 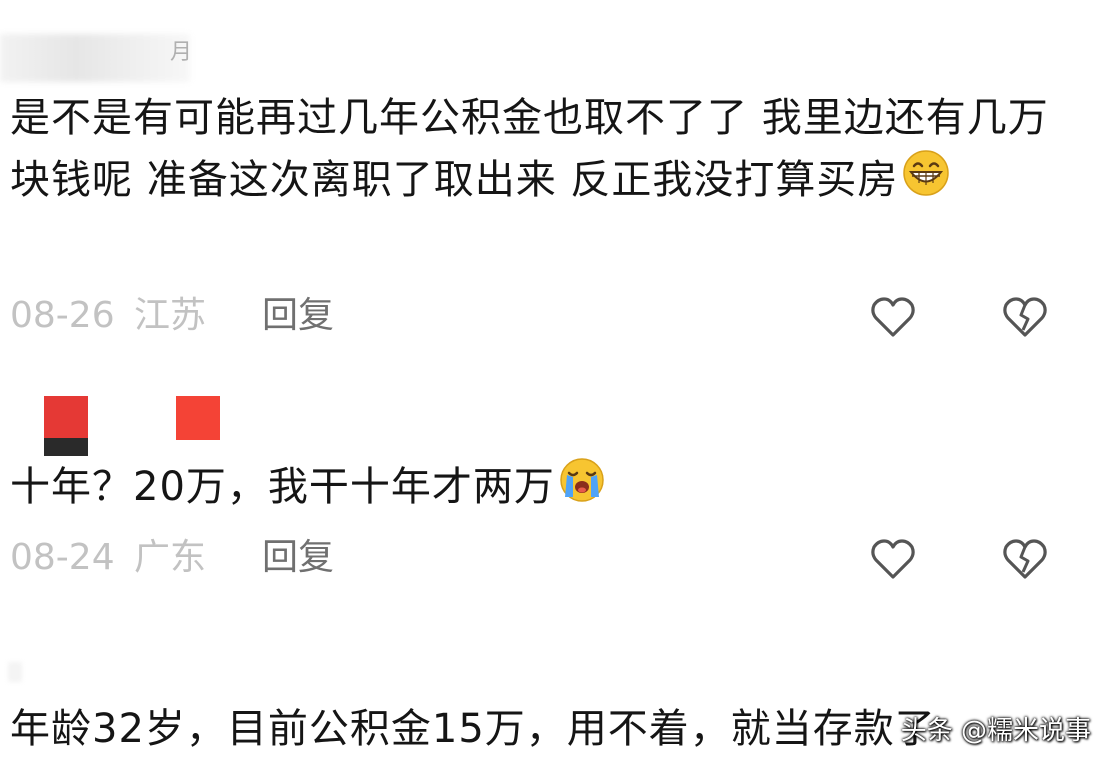 I want to click on comment-date: 08-24, so click(x=62, y=557).